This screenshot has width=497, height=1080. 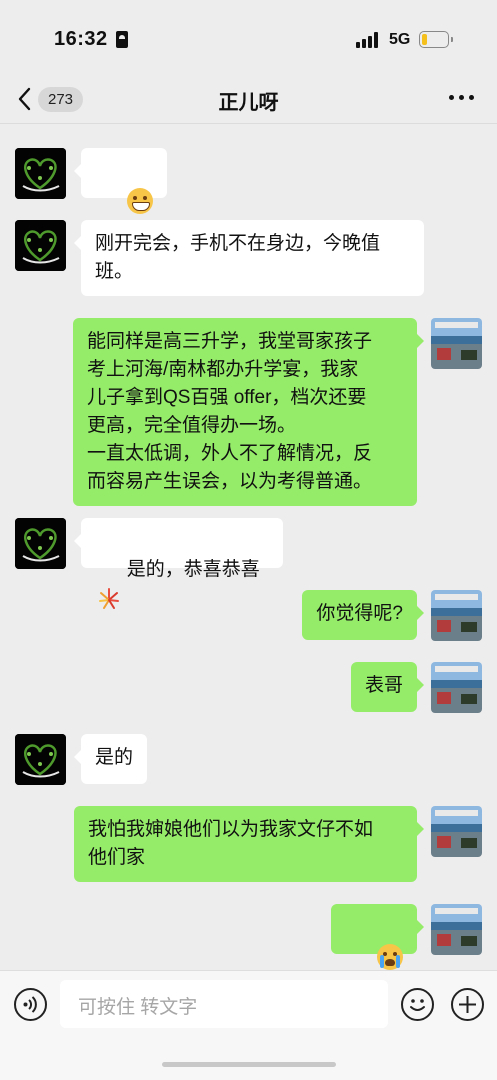 What do you see at coordinates (387, 687) in the screenshot?
I see `message-bubble: 表哥` at bounding box center [387, 687].